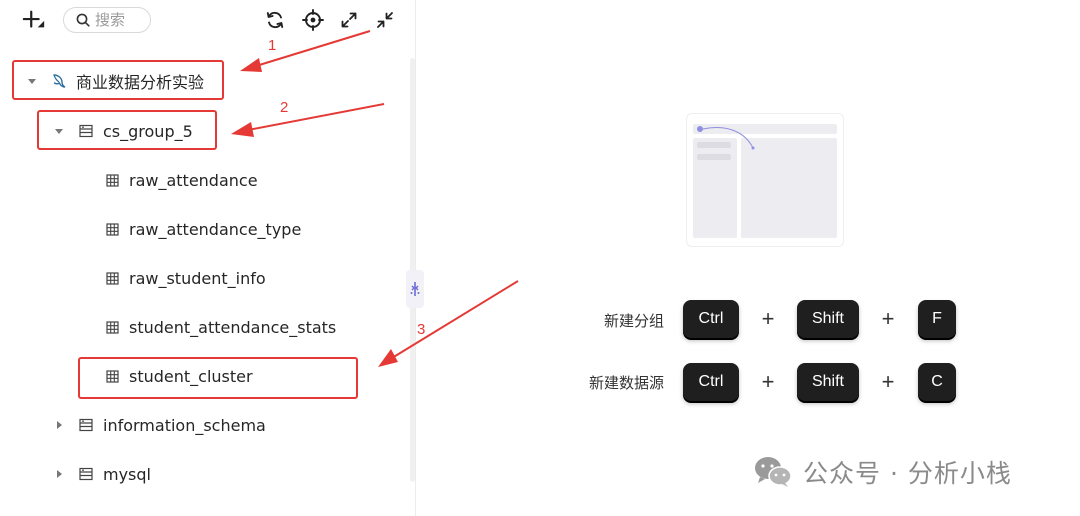  I want to click on plus-icon, so click(34, 20).